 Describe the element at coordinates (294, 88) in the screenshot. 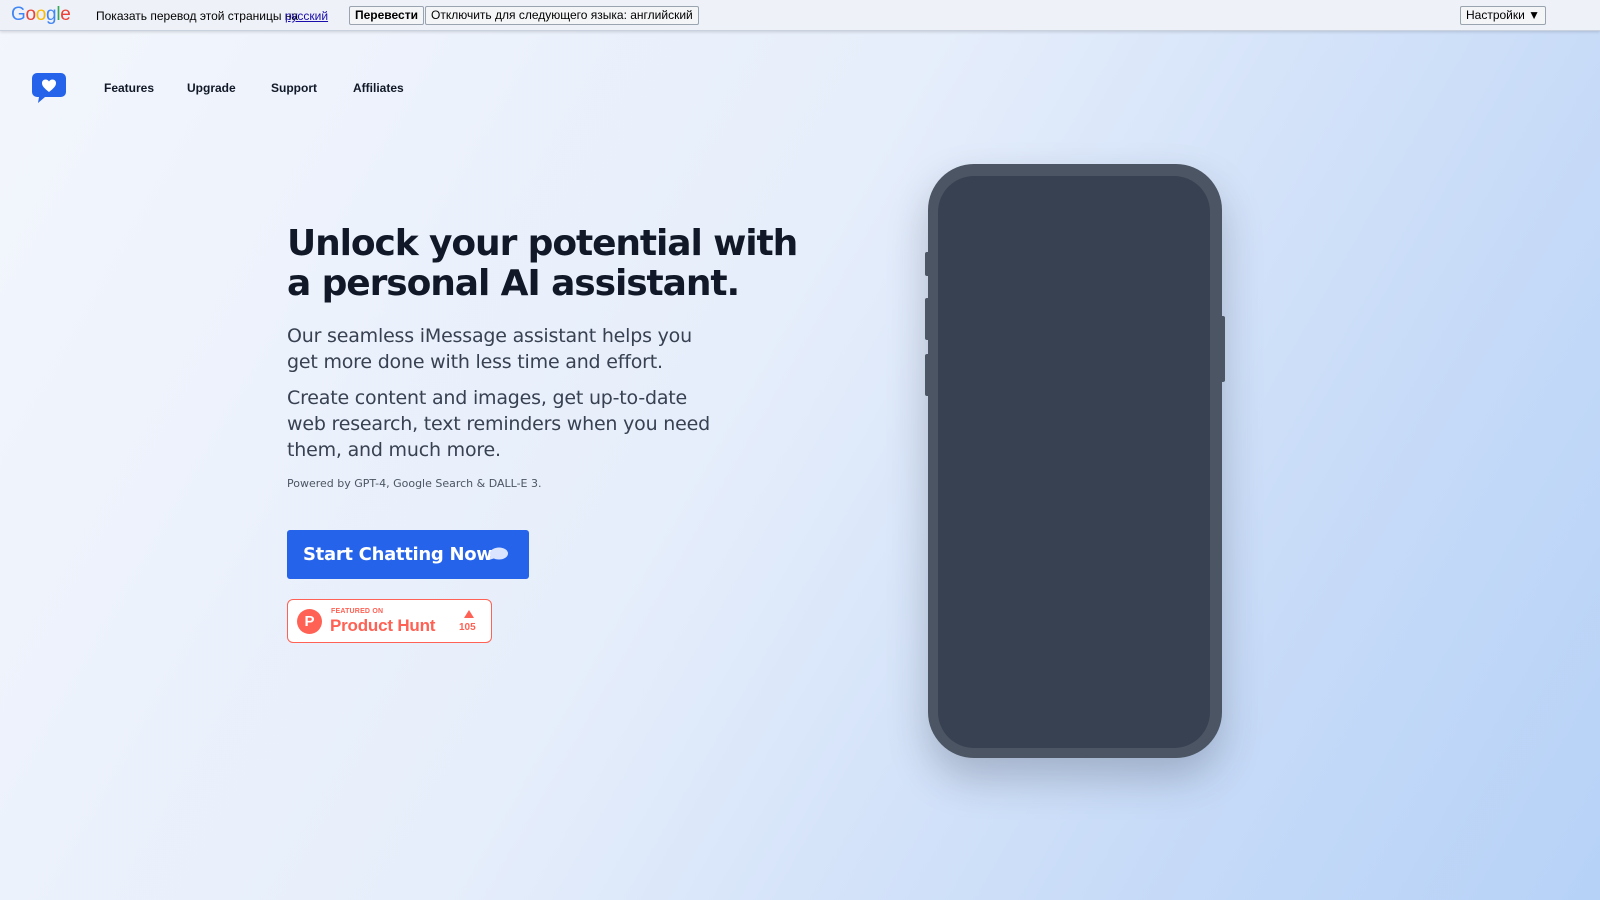

I see `nav-support: Support` at that location.